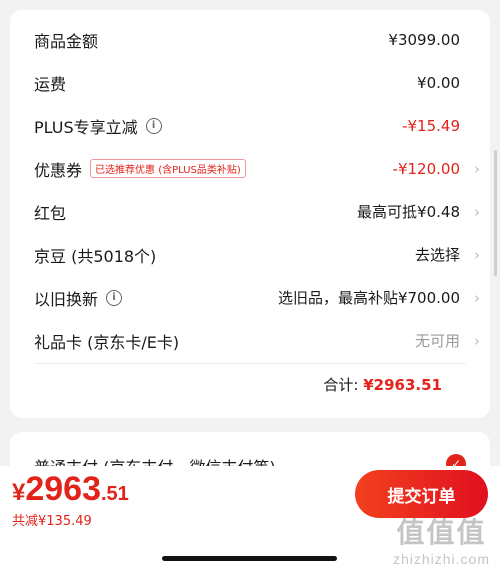  What do you see at coordinates (247, 125) in the screenshot?
I see `row-plus-discount: PLUS专享立减 i -¥15.49` at bounding box center [247, 125].